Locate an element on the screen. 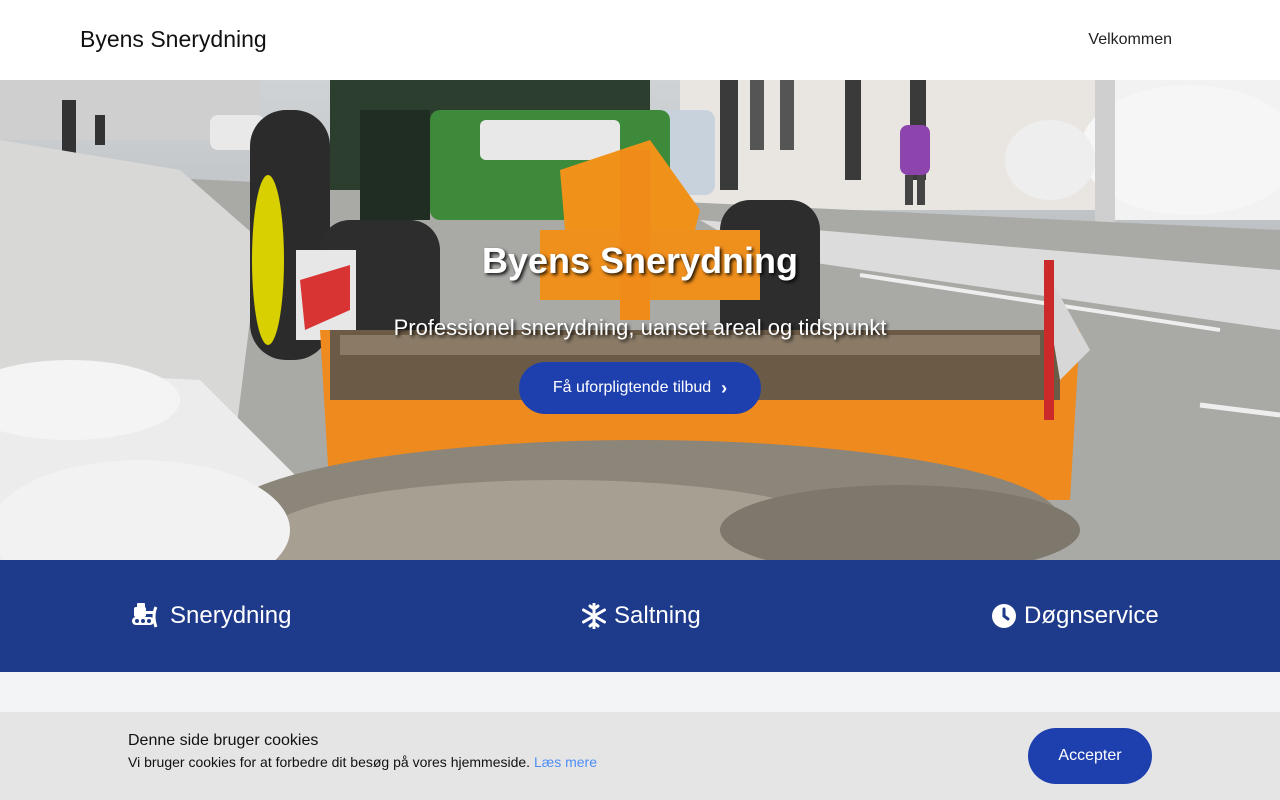  get-quote-label: Få uforpligtende tilbud is located at coordinates (632, 387).